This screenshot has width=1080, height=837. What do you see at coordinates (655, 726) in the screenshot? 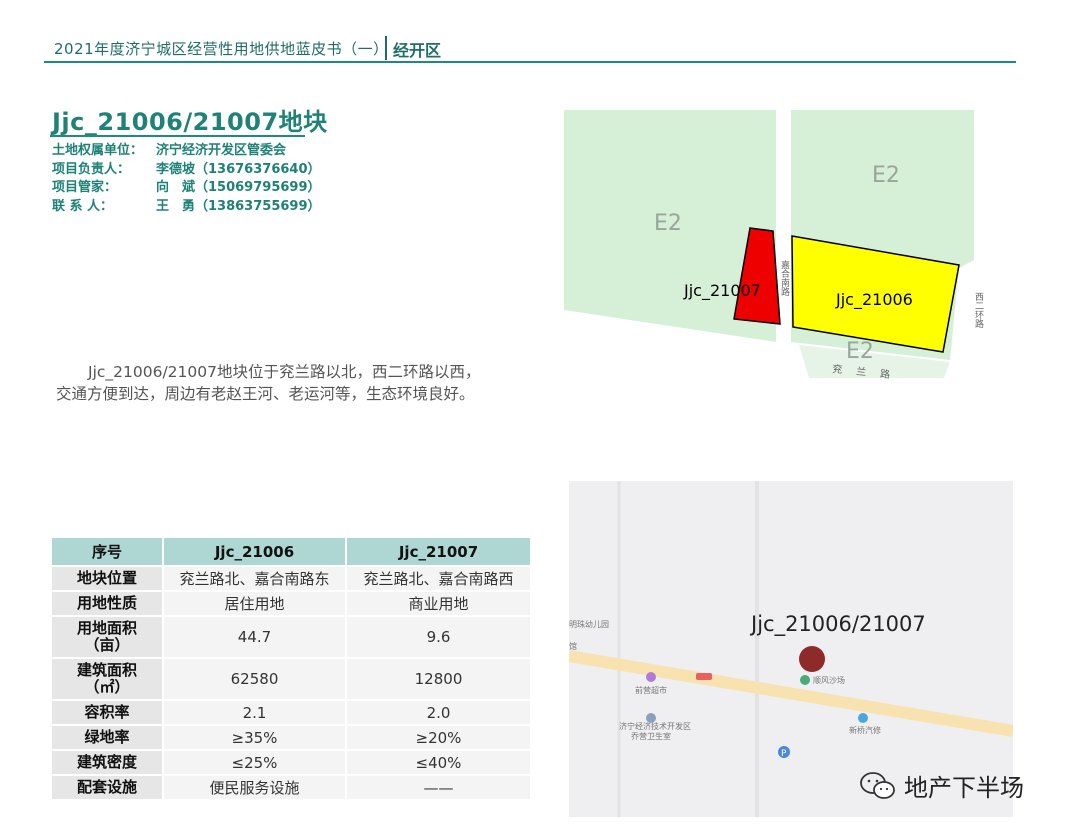
I see `poi-devzone: 济宁经济技术开发区` at bounding box center [655, 726].